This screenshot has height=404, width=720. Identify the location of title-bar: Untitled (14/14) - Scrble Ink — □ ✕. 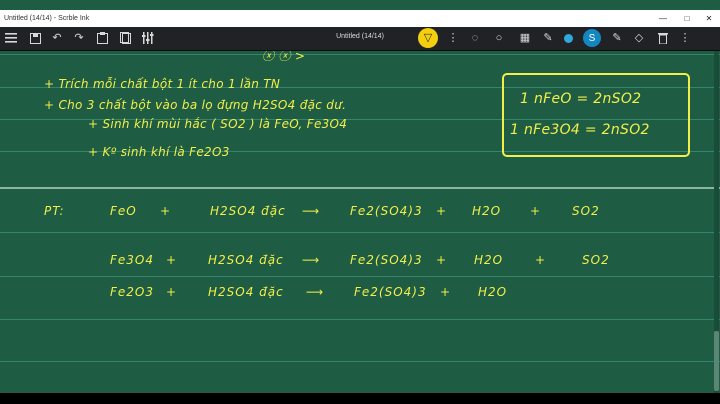
(360, 18).